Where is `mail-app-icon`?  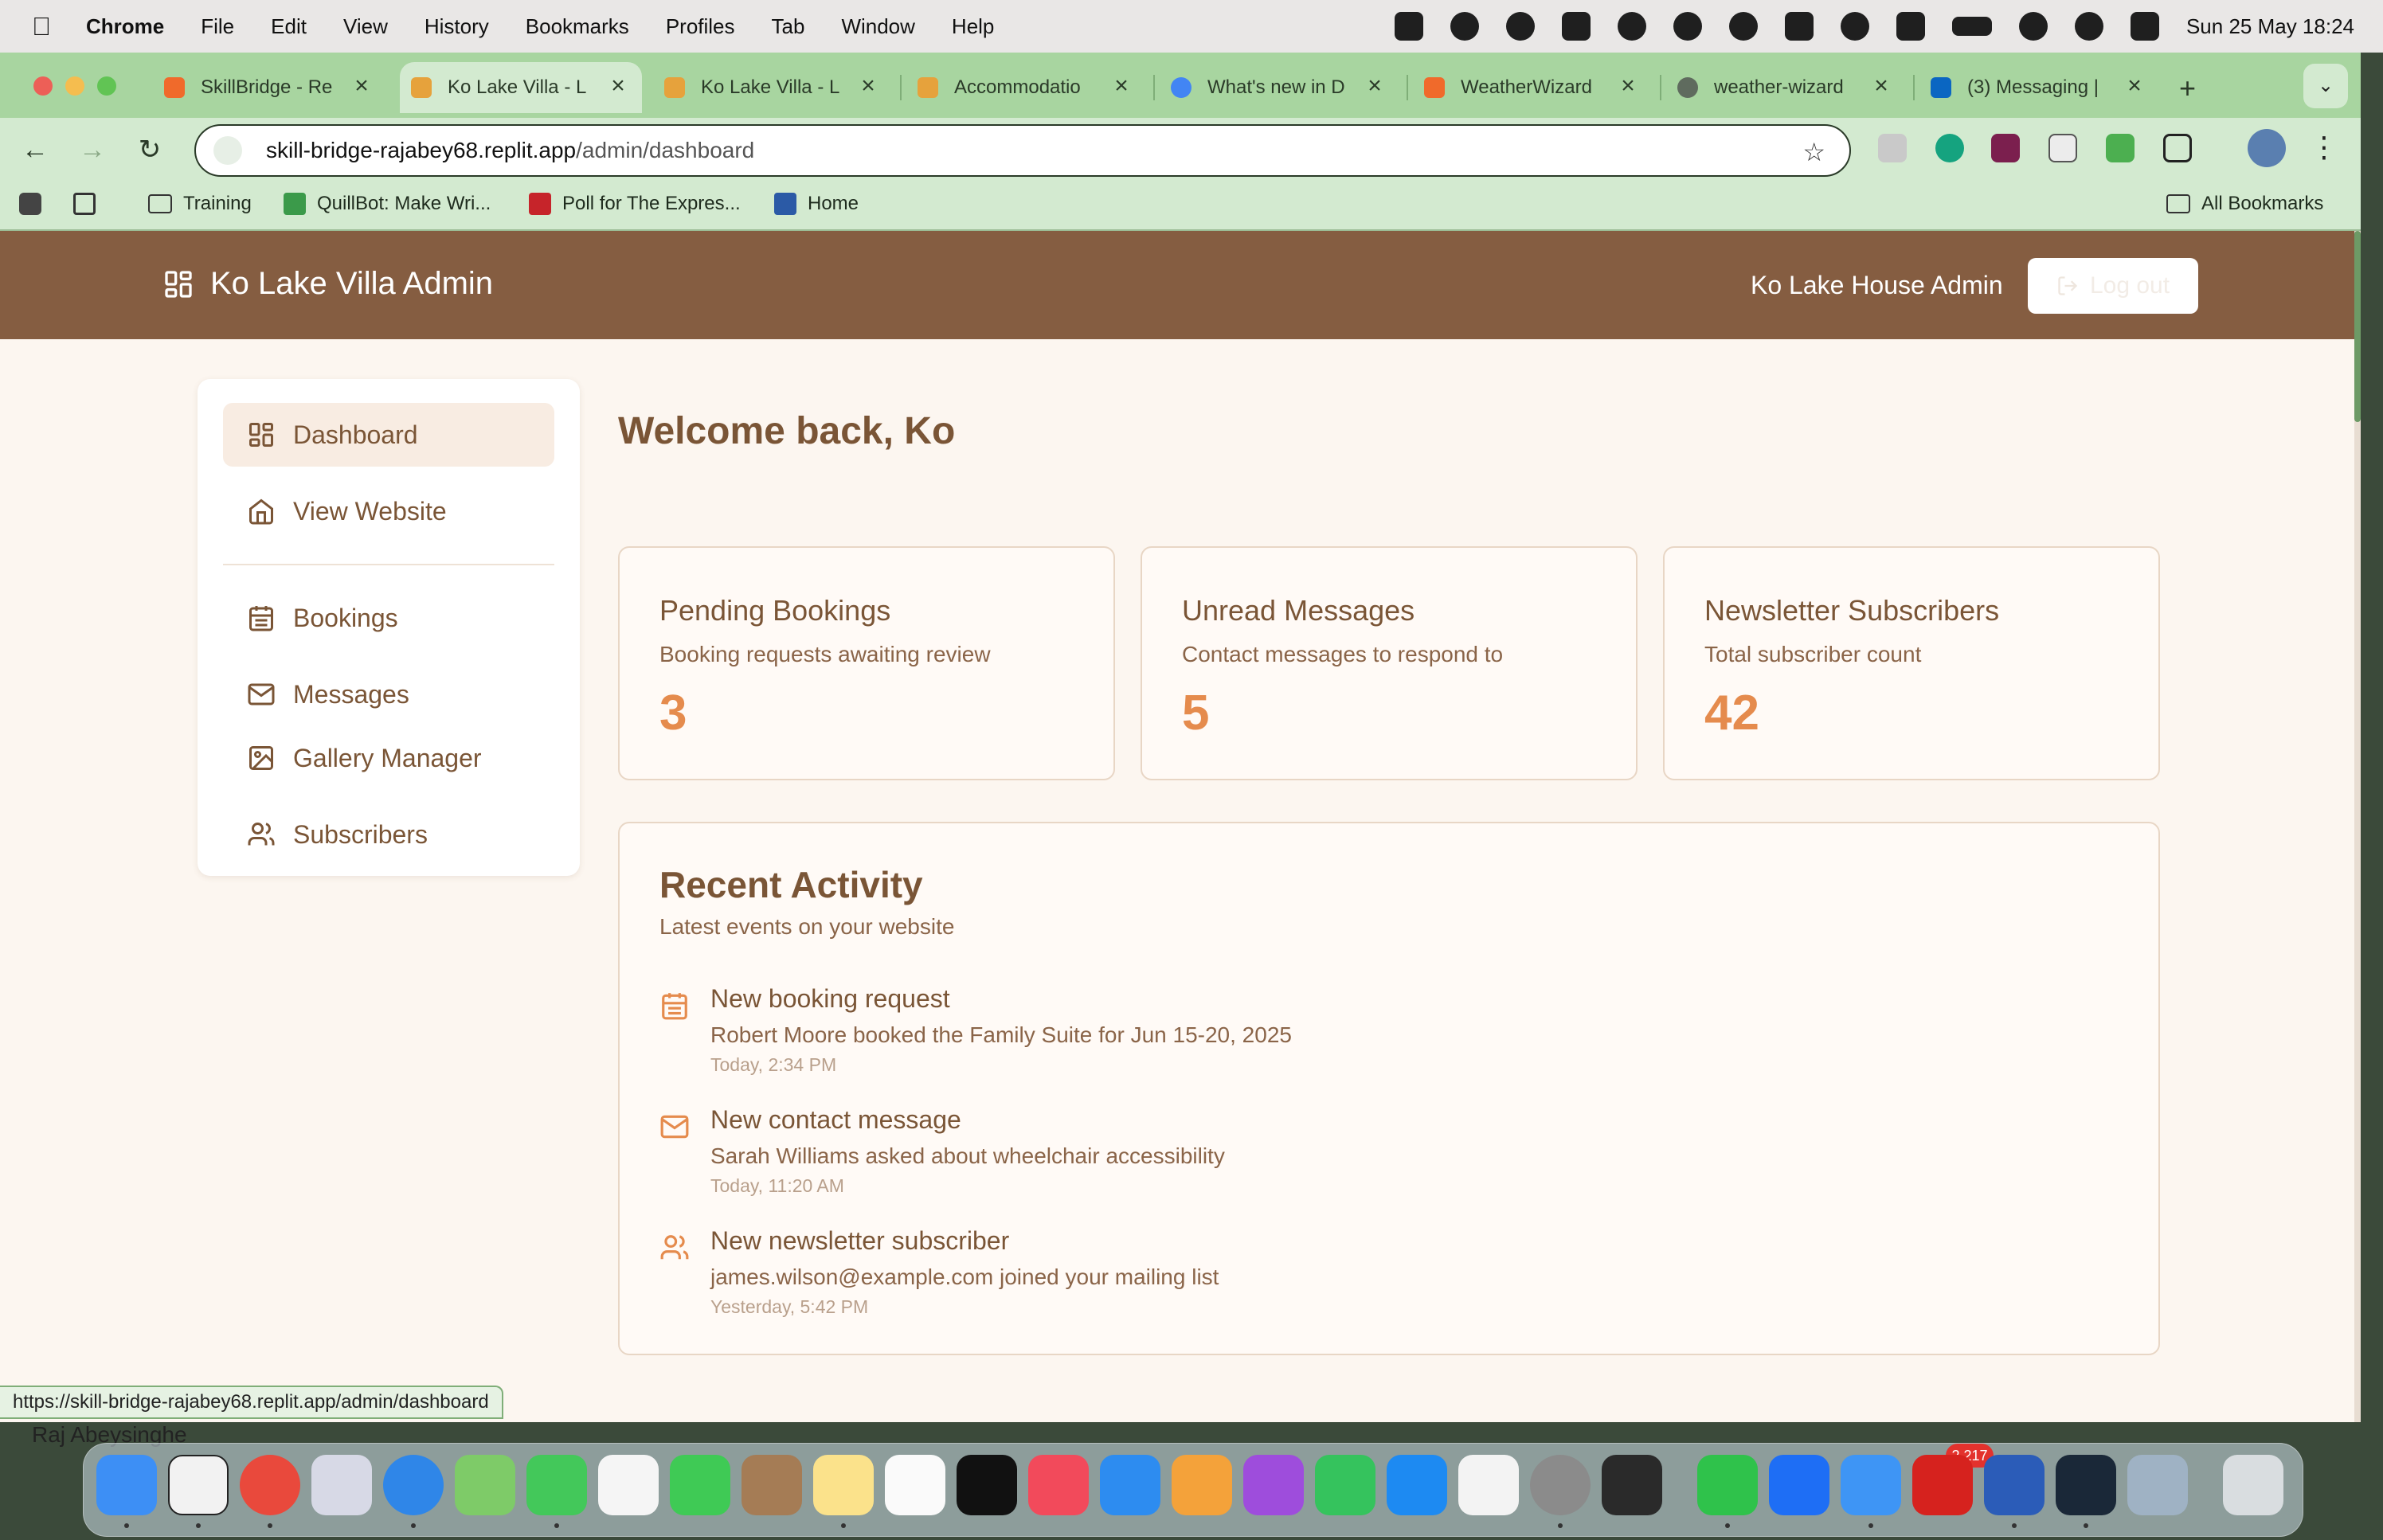
mail-app-icon is located at coordinates (1871, 1485).